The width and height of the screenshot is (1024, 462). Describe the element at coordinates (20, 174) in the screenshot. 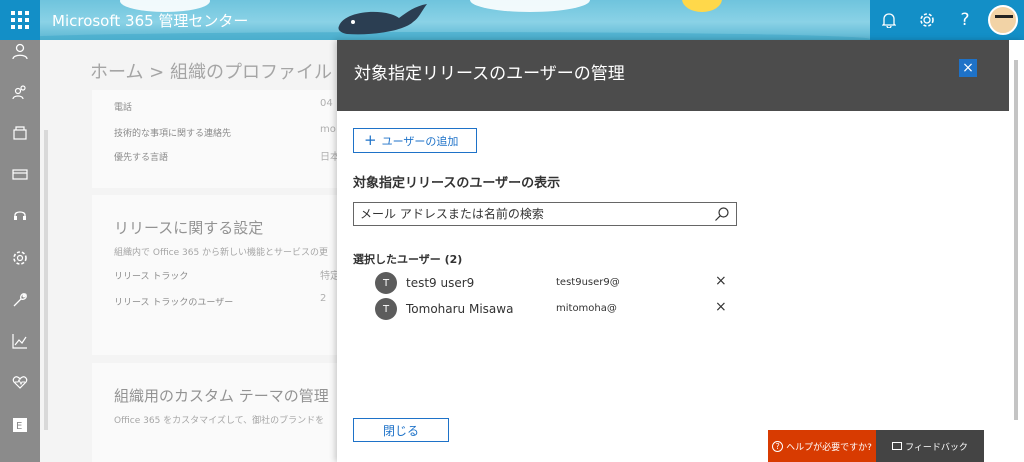

I see `billing-icon` at that location.